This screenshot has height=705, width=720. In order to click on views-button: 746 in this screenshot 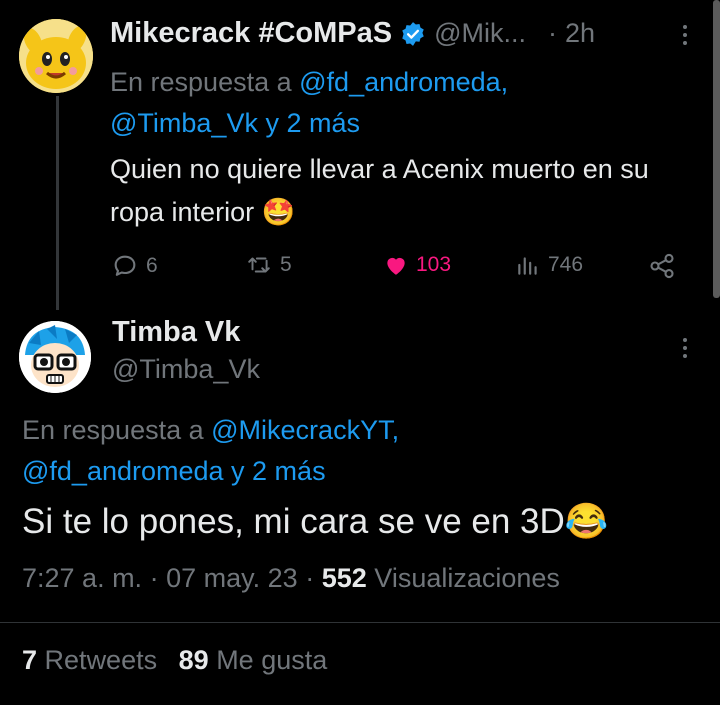, I will do `click(548, 265)`.